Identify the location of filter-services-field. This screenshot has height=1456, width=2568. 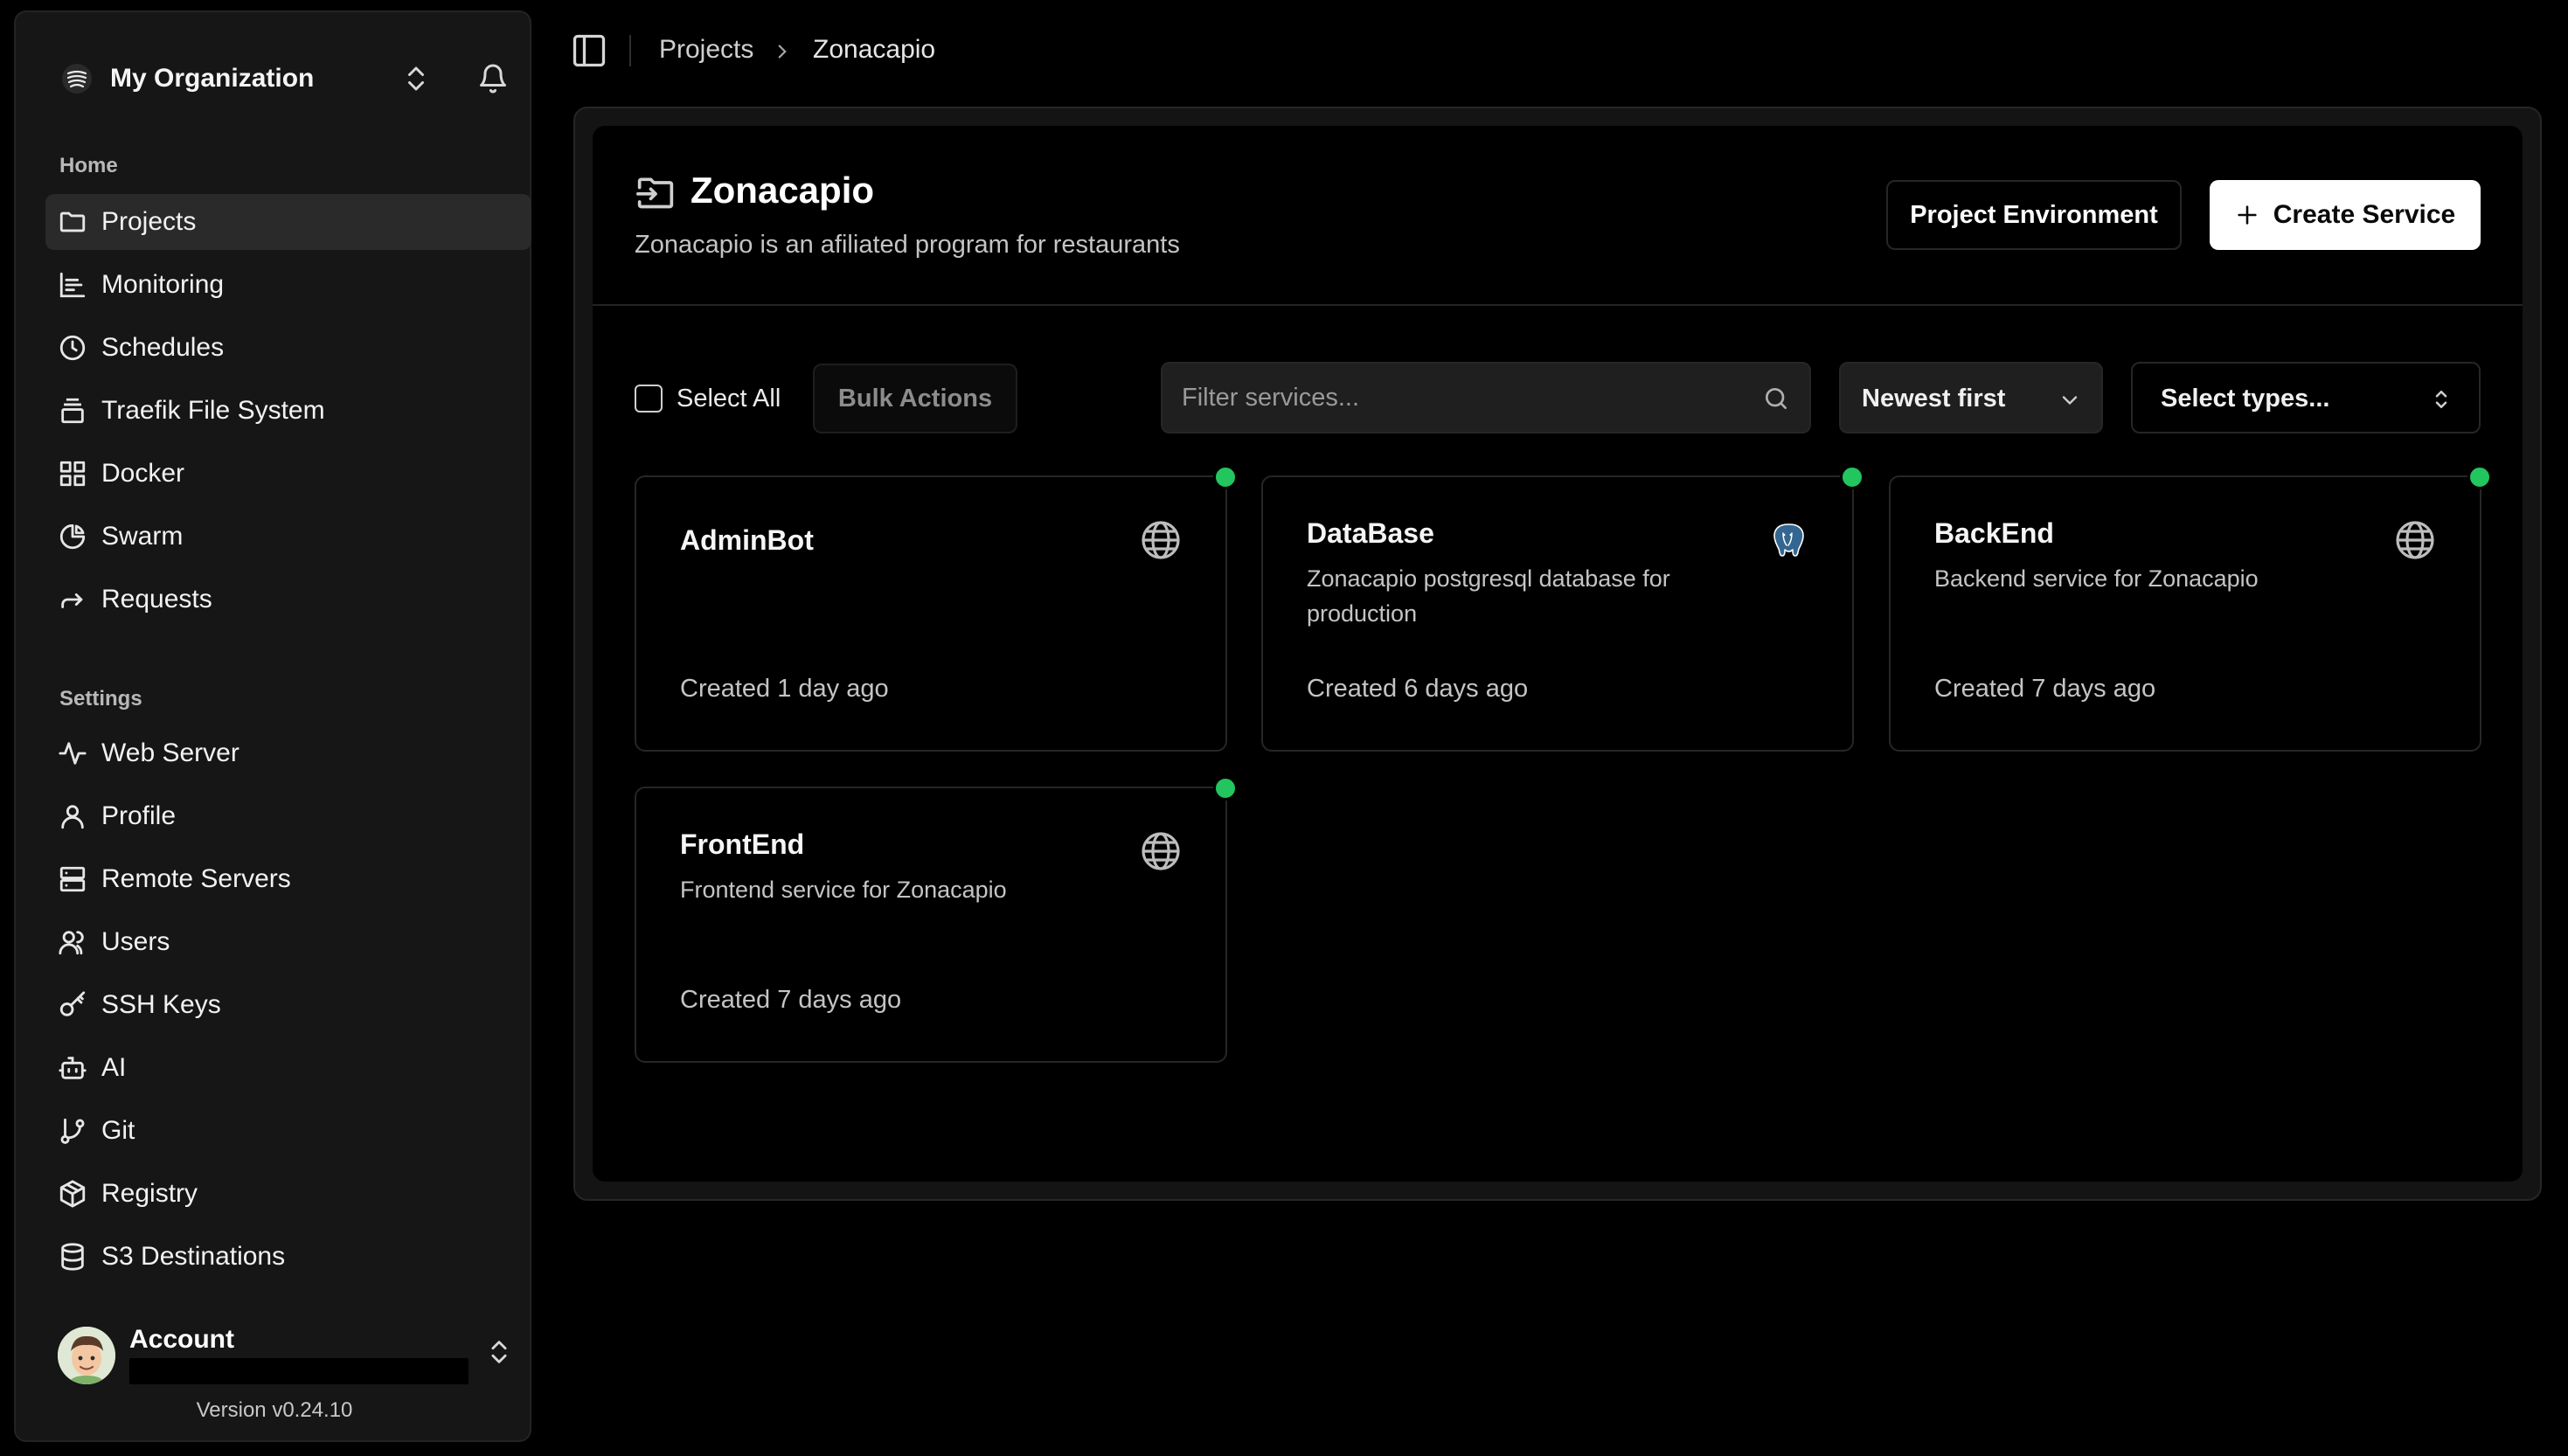
(1486, 397).